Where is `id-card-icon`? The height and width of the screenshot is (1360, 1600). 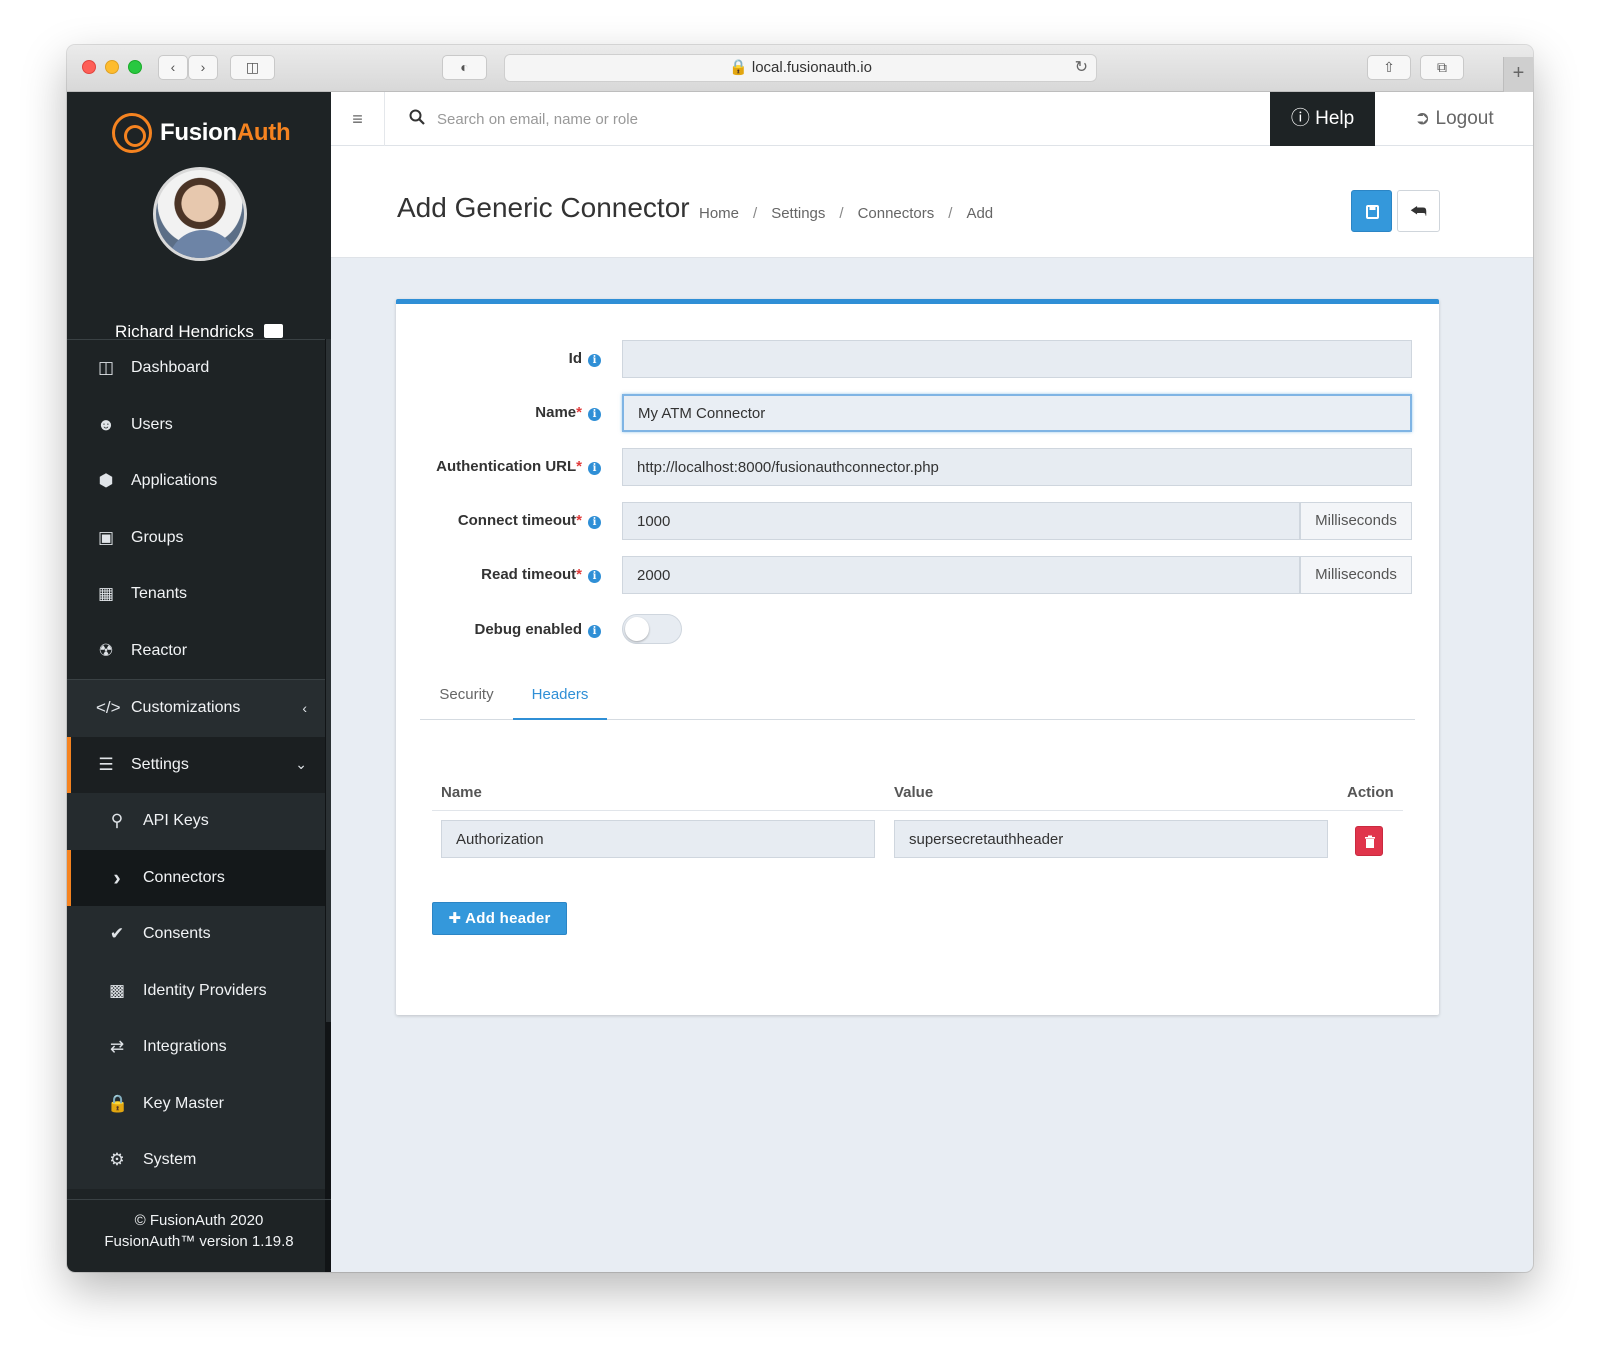 id-card-icon is located at coordinates (273, 331).